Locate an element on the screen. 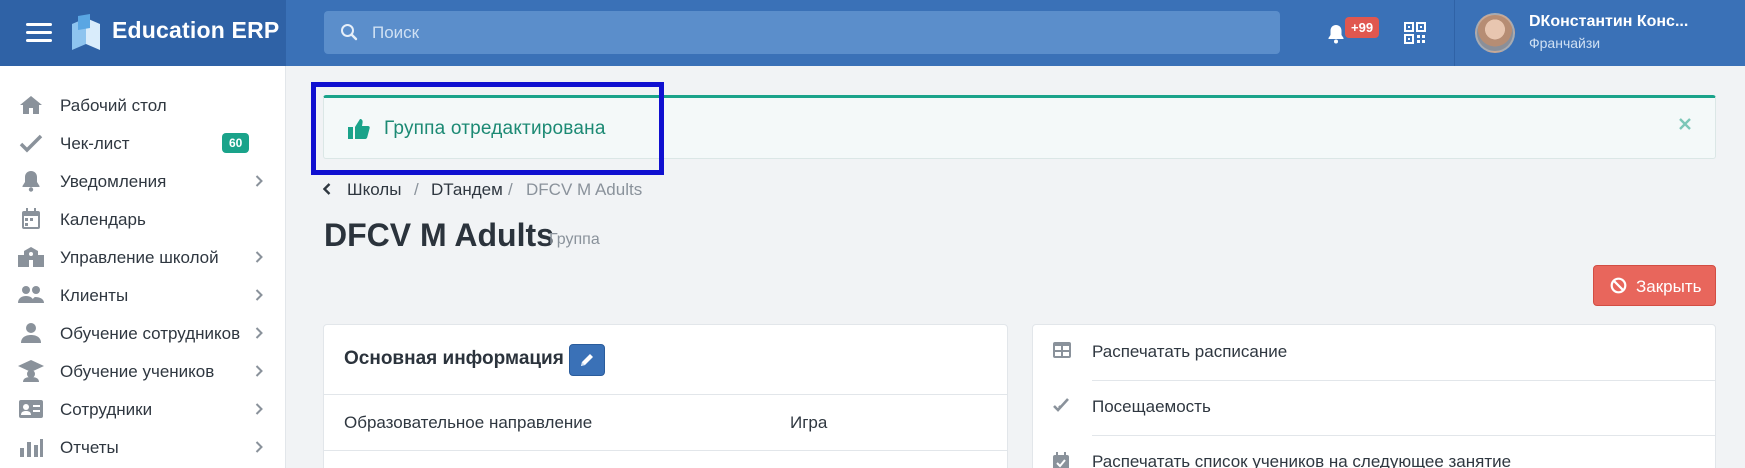 The image size is (1745, 468). sidebar-item-label: Уведомления is located at coordinates (113, 181).